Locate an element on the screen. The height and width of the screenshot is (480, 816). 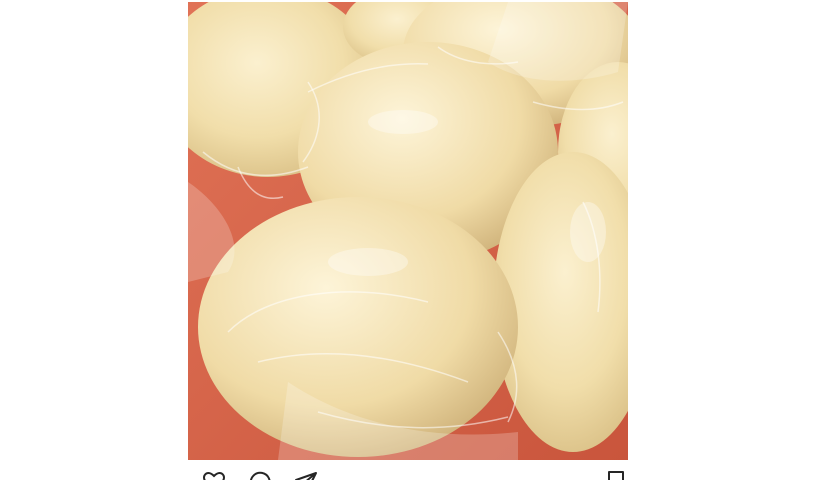
share-icon is located at coordinates (306, 476).